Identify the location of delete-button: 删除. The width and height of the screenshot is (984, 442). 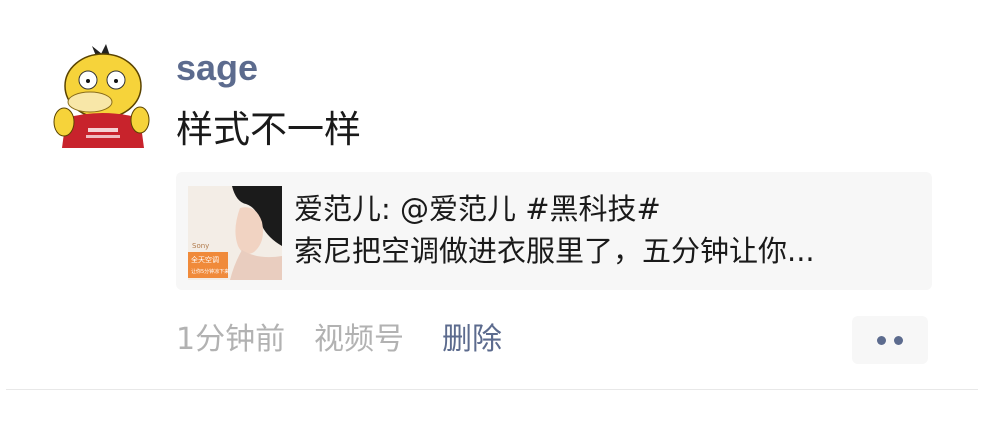
(472, 340).